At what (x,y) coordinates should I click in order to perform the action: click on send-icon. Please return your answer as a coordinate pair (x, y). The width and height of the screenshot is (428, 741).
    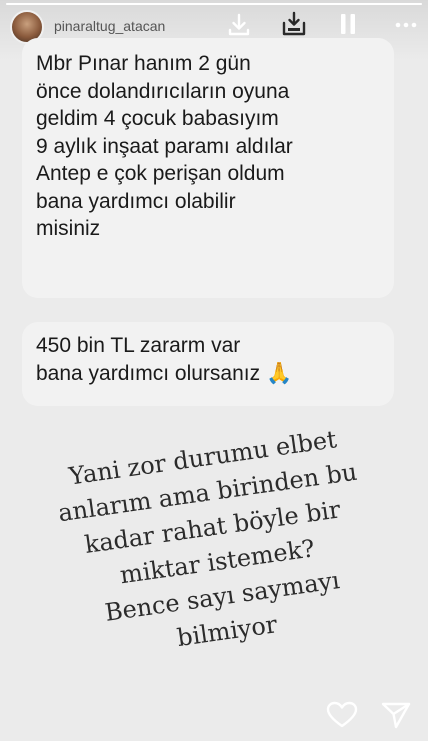
    Looking at the image, I should click on (396, 717).